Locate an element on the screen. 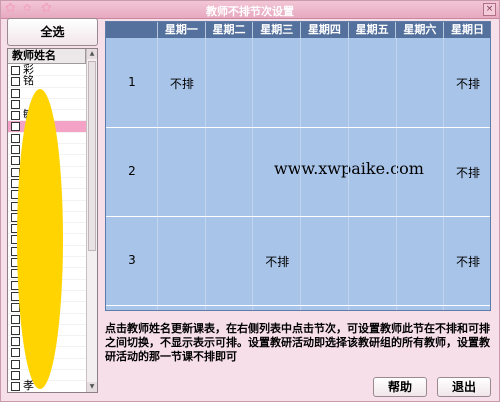  schedule-header-row: 星期一 星期二 星期三 星期四 星期五 星期六 星期日 is located at coordinates (298, 30).